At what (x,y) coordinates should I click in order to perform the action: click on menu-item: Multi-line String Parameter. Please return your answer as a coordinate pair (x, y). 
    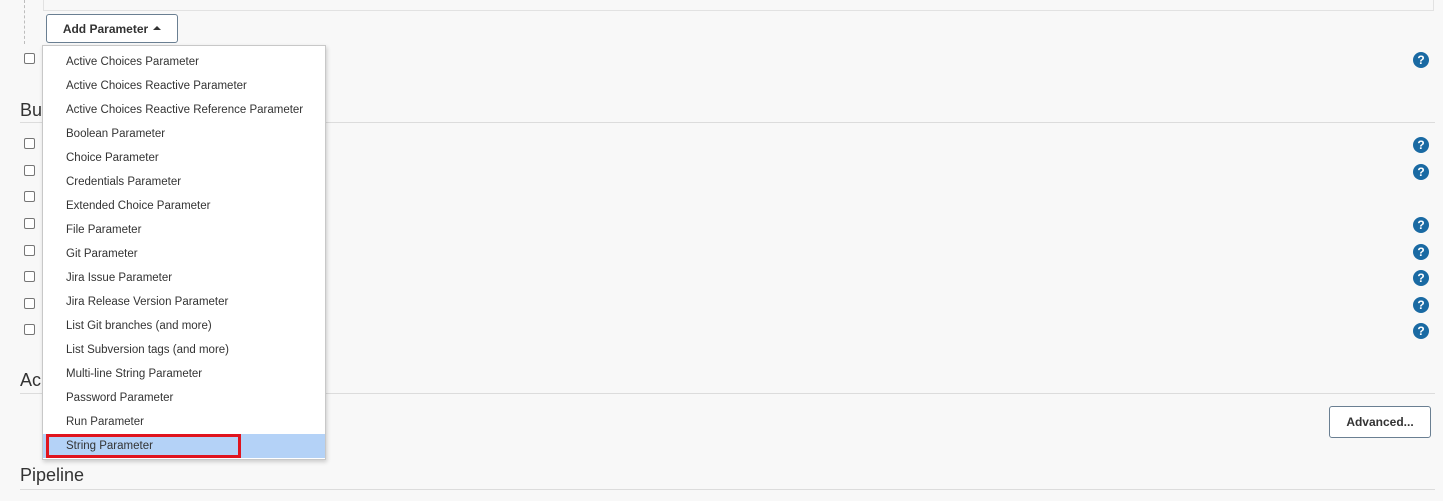
    Looking at the image, I should click on (184, 374).